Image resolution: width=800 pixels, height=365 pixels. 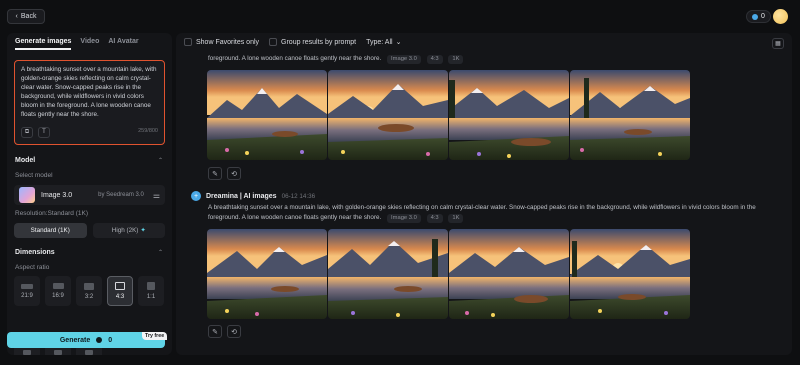 What do you see at coordinates (77, 44) in the screenshot?
I see `mode-tabs: Generate images Video AI Avatar` at bounding box center [77, 44].